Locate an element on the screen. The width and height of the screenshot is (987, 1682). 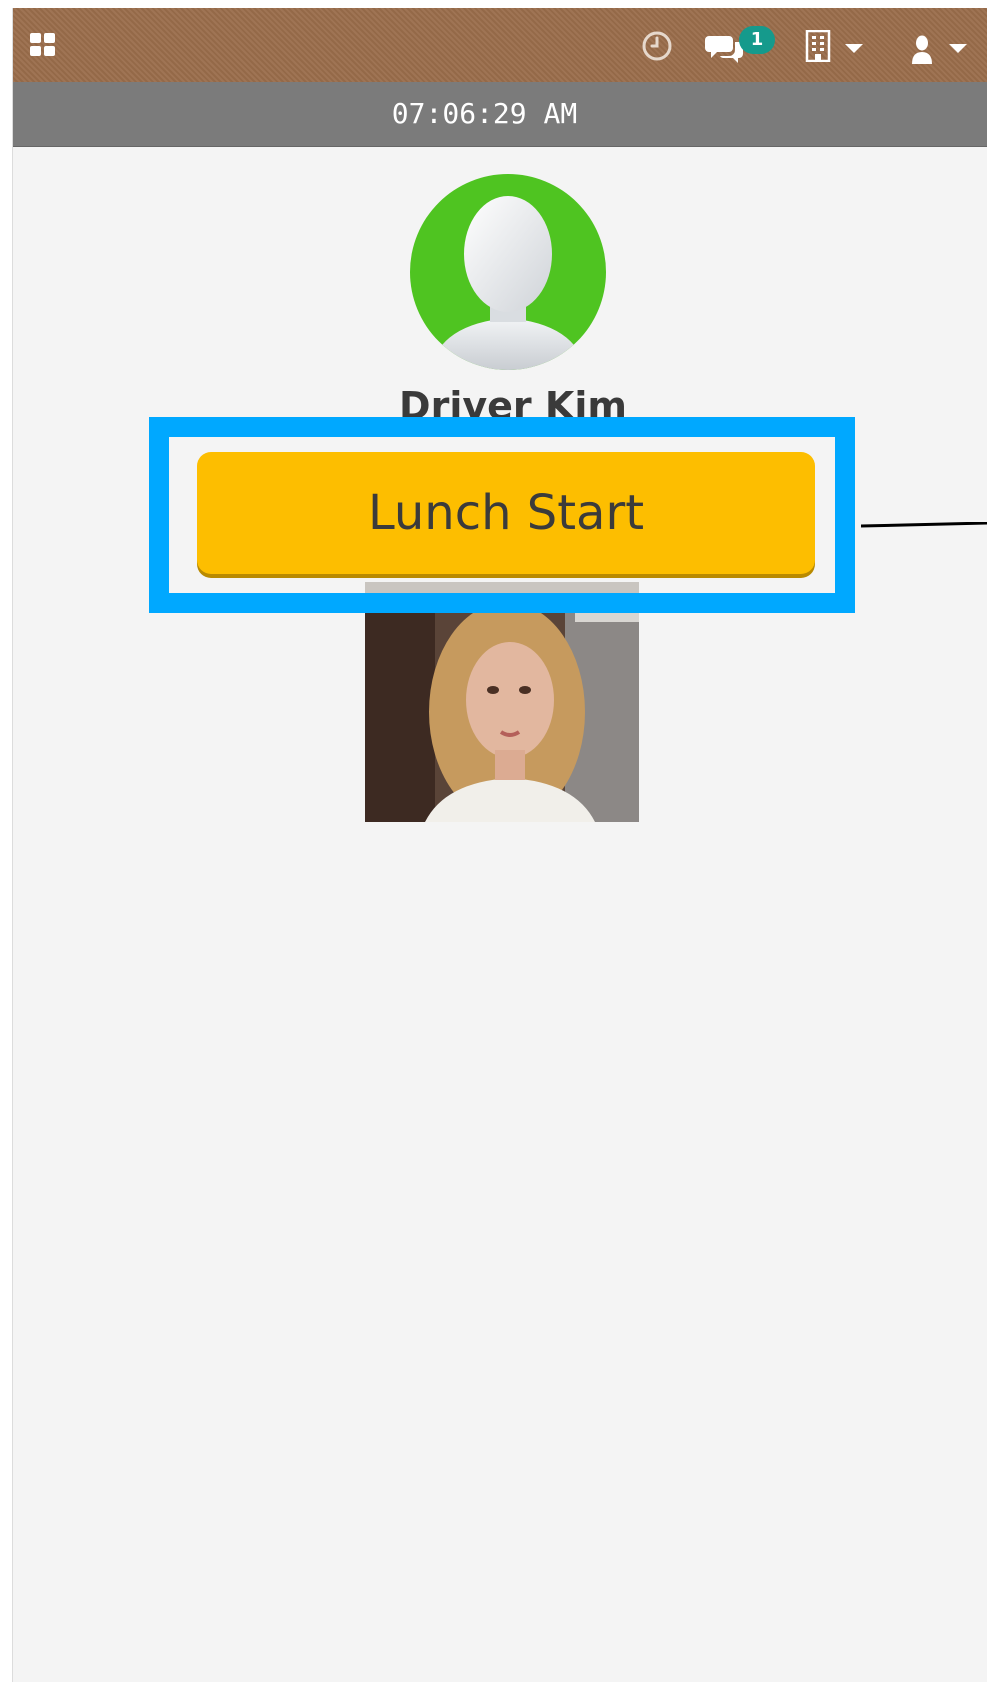
user-menu-dropdown is located at coordinates (946, 50).